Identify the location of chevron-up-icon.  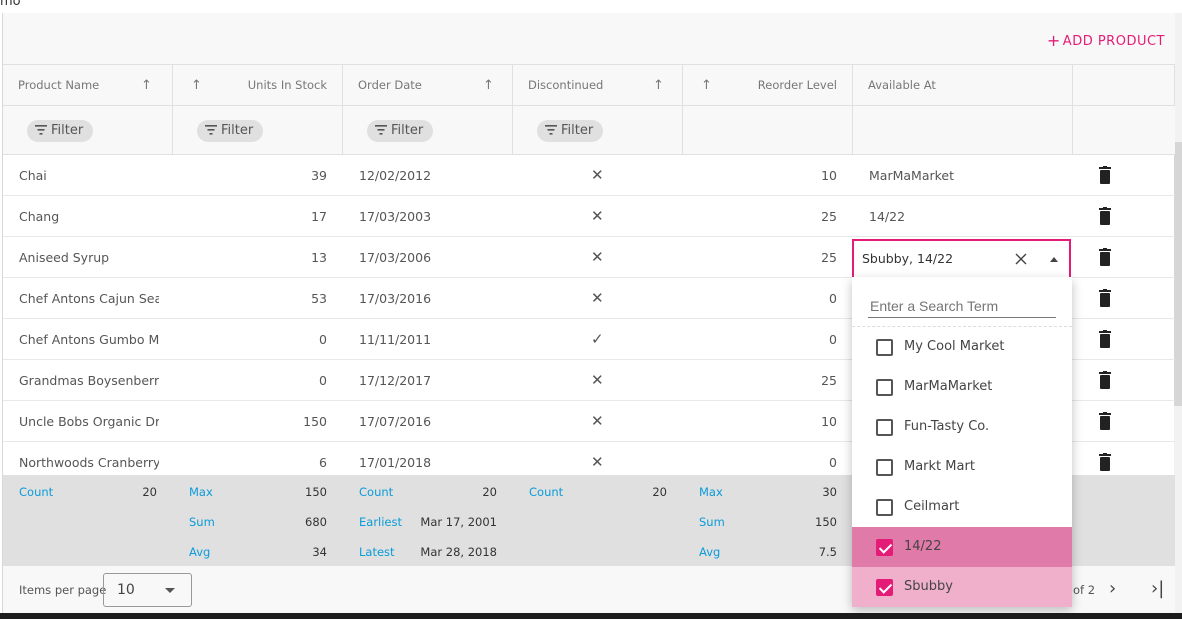
(1054, 259).